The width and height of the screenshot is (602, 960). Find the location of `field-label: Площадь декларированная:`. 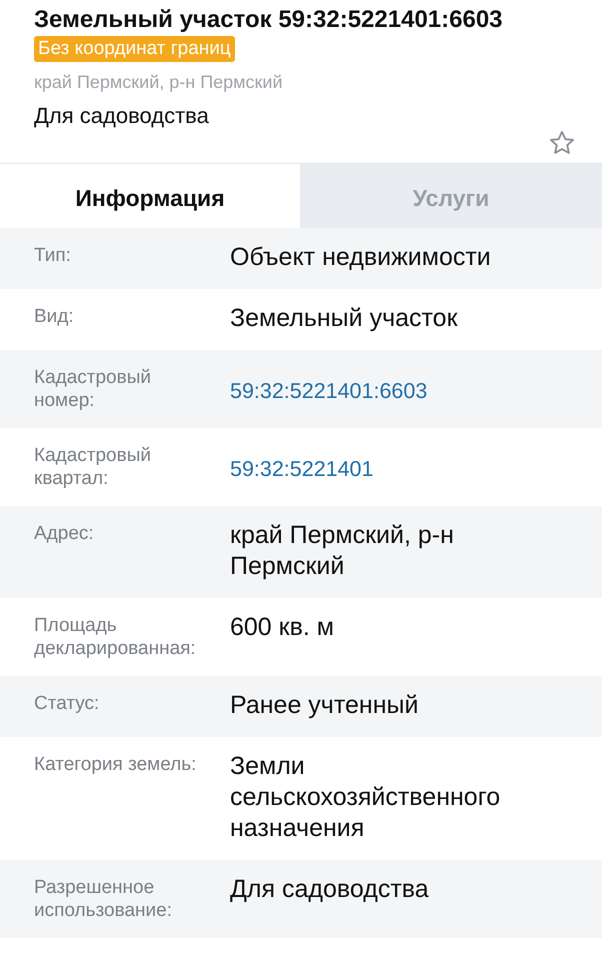

field-label: Площадь декларированная: is located at coordinates (115, 637).